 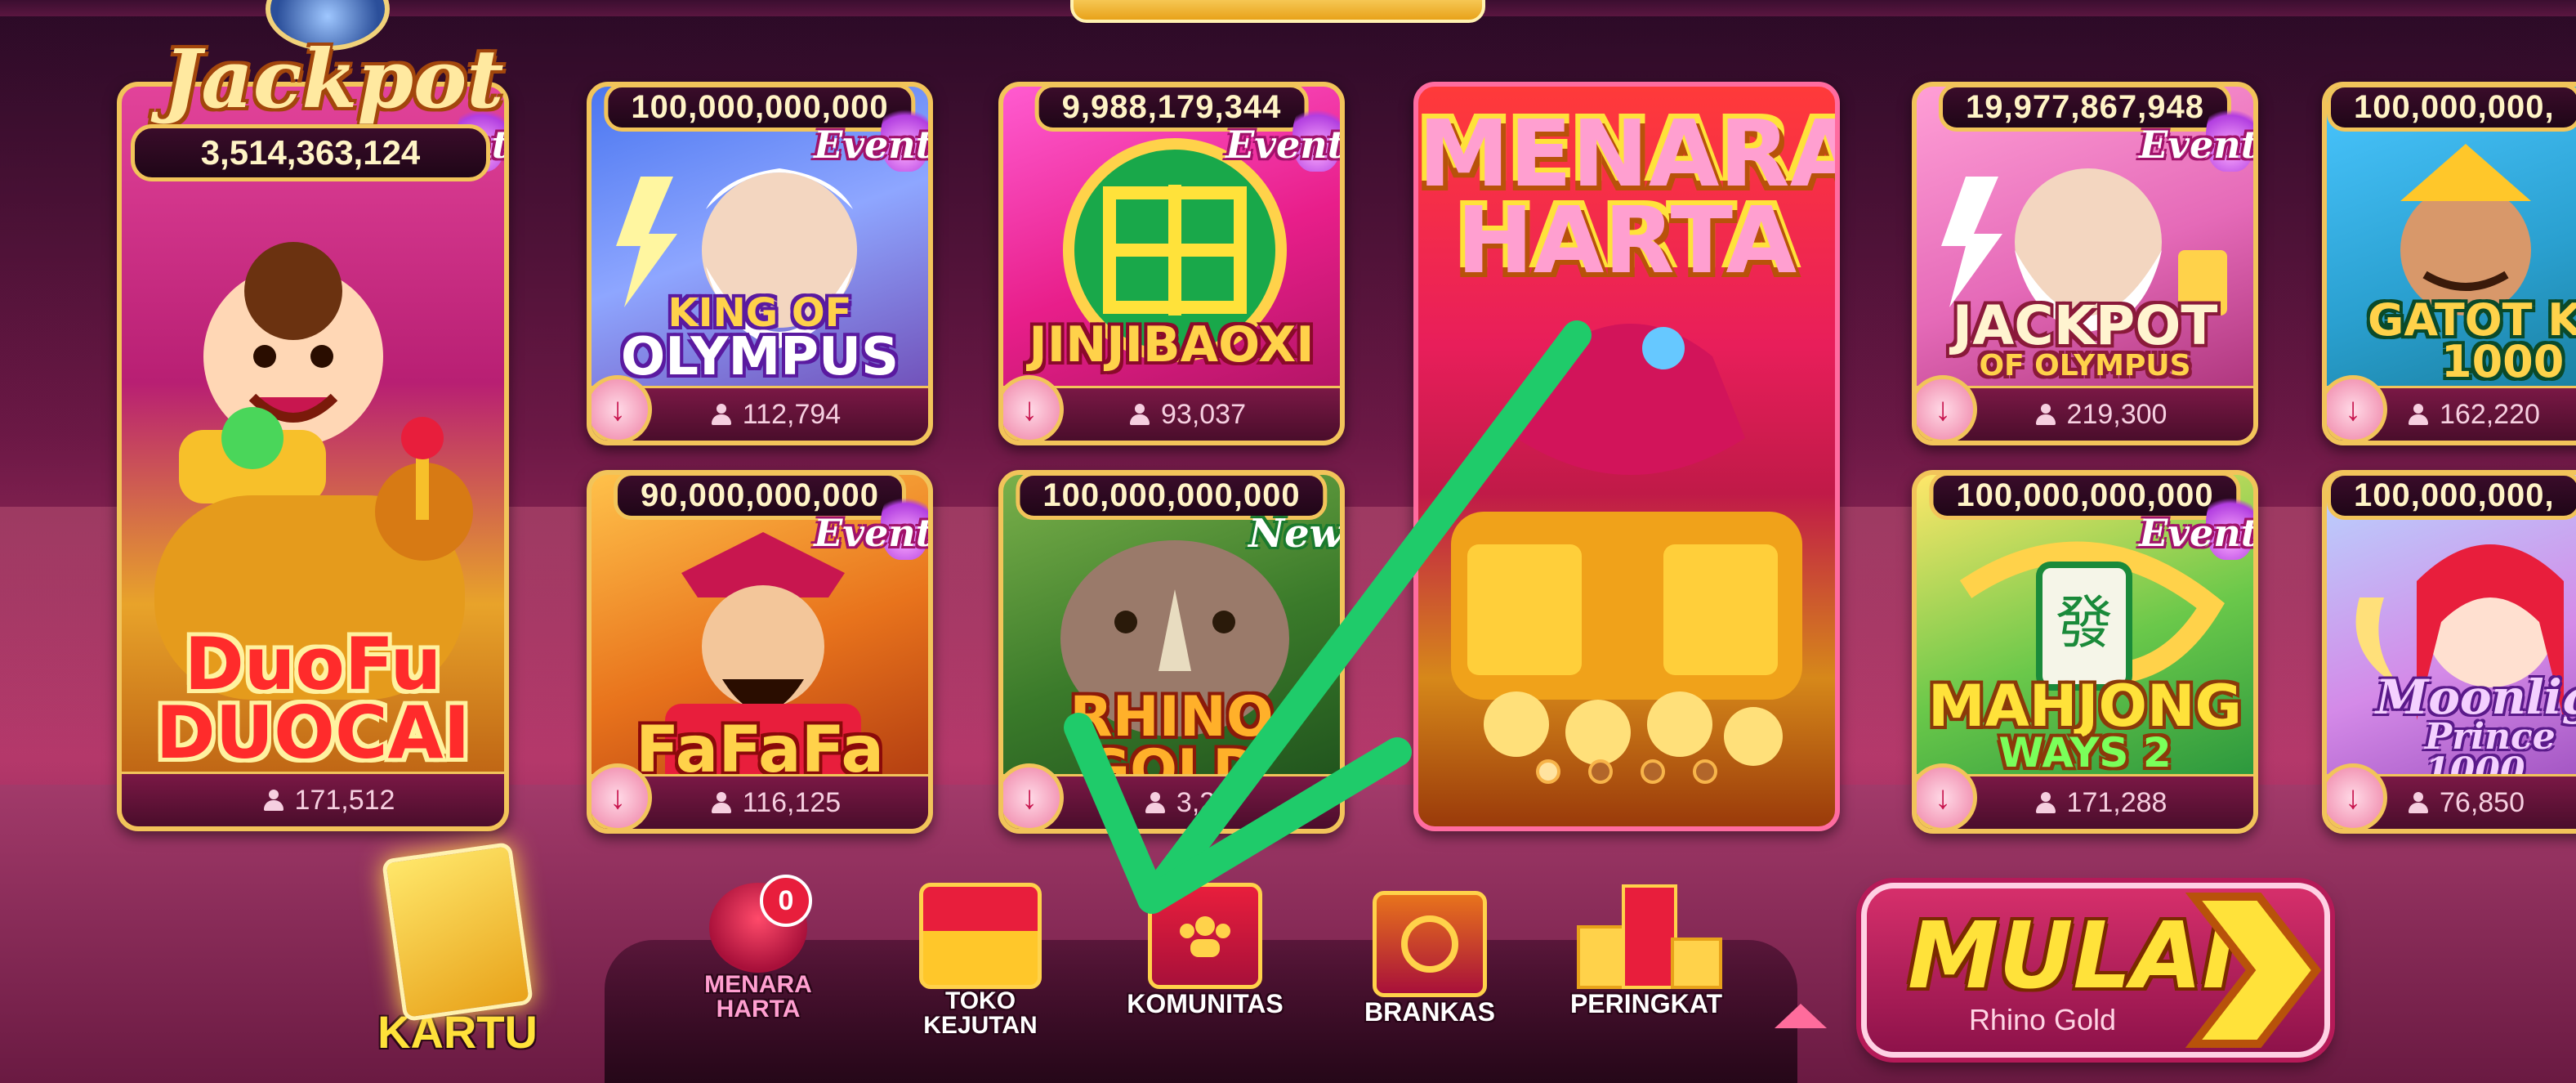 I want to click on podium-icon, so click(x=1650, y=936).